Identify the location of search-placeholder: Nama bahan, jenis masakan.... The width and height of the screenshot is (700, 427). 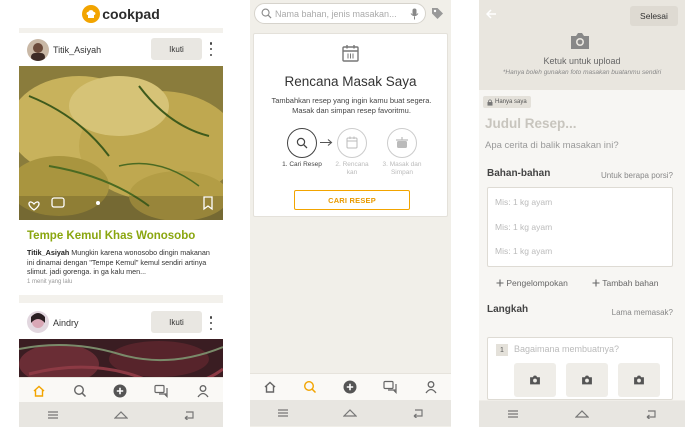
(336, 14).